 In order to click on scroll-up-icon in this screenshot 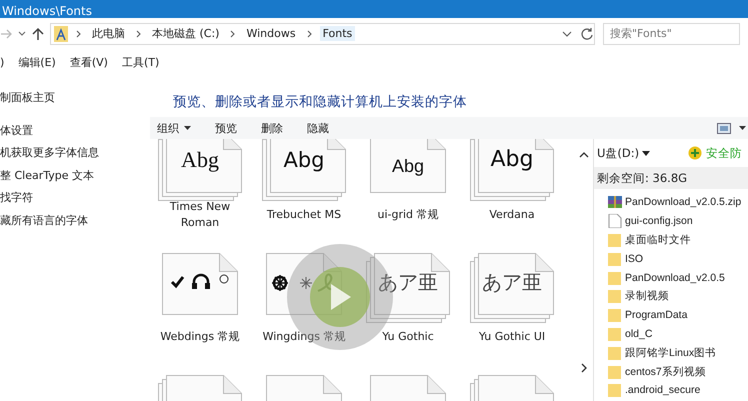, I will do `click(584, 155)`.